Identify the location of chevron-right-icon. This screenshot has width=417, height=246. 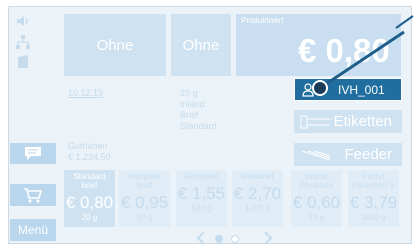
(268, 238).